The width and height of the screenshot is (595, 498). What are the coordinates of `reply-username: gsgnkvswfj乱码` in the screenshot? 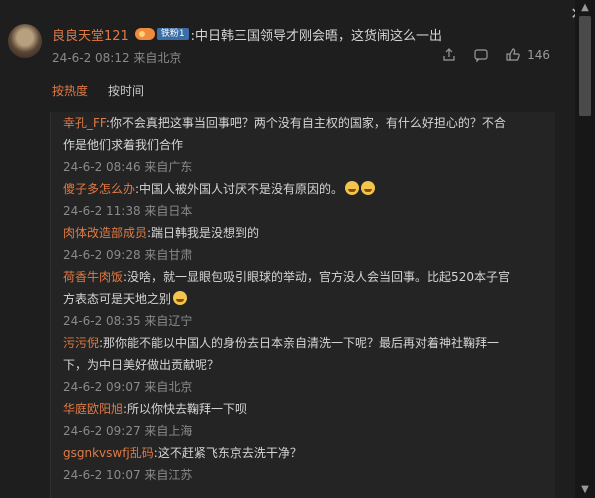 It's located at (108, 453).